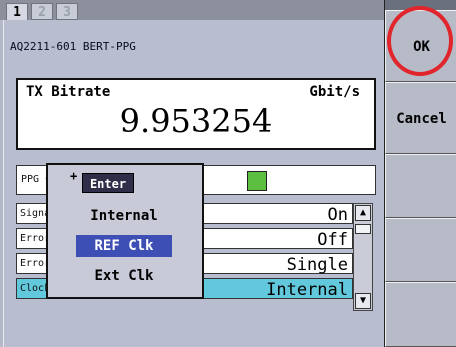  What do you see at coordinates (363, 257) in the screenshot?
I see `param-scrollbar: ▲ ▼` at bounding box center [363, 257].